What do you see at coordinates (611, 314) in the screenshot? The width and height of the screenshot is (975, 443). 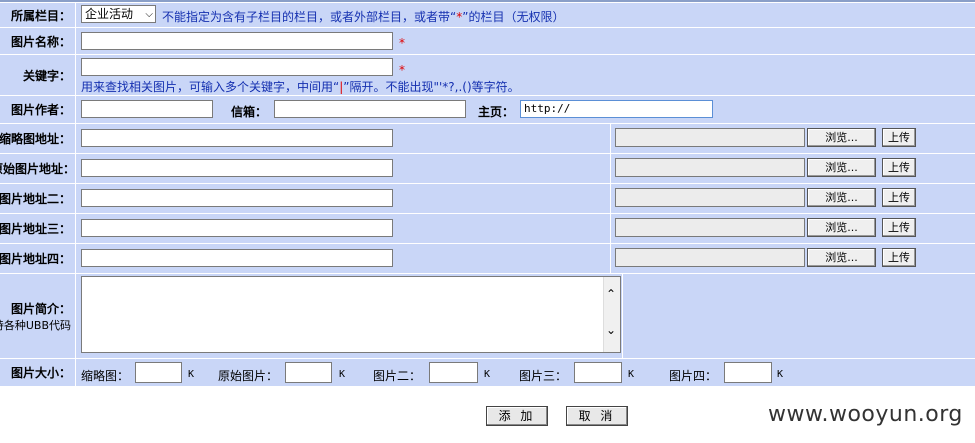 I see `textarea-scrollbar: ⌃ ⌄` at bounding box center [611, 314].